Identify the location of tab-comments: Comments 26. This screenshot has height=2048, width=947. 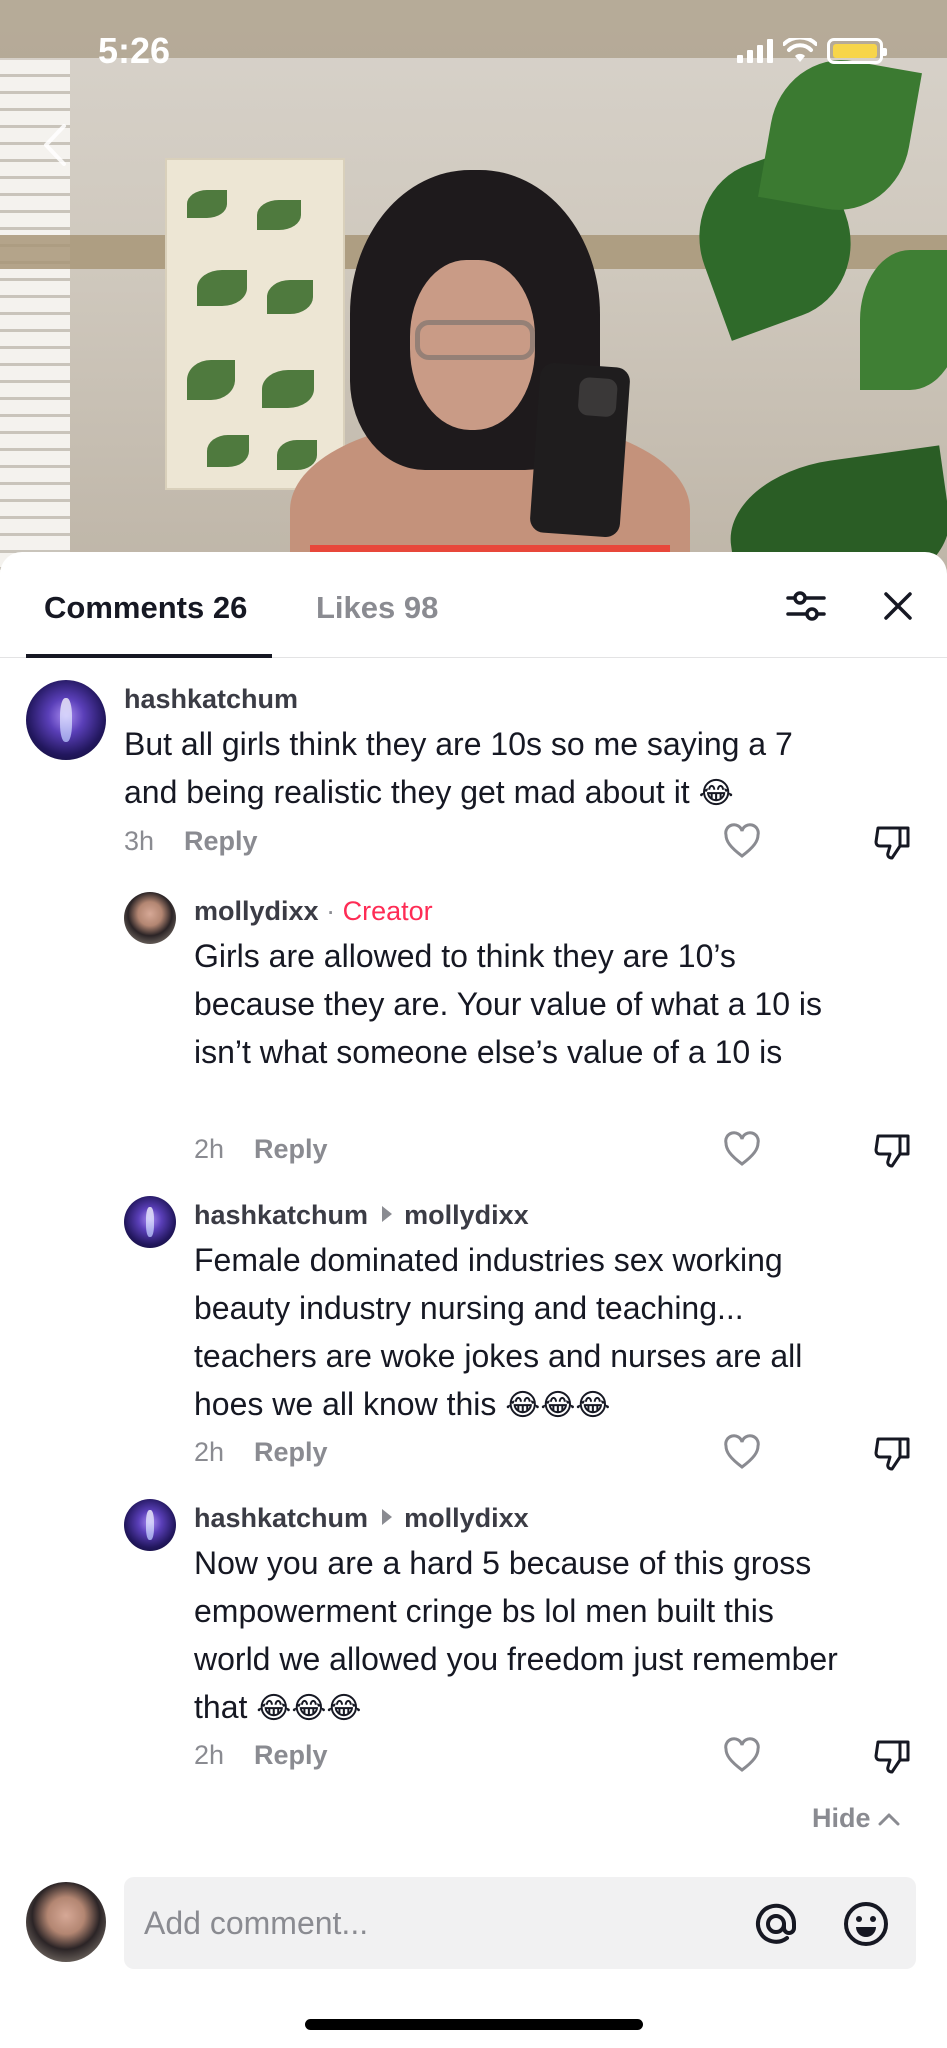
(145, 608).